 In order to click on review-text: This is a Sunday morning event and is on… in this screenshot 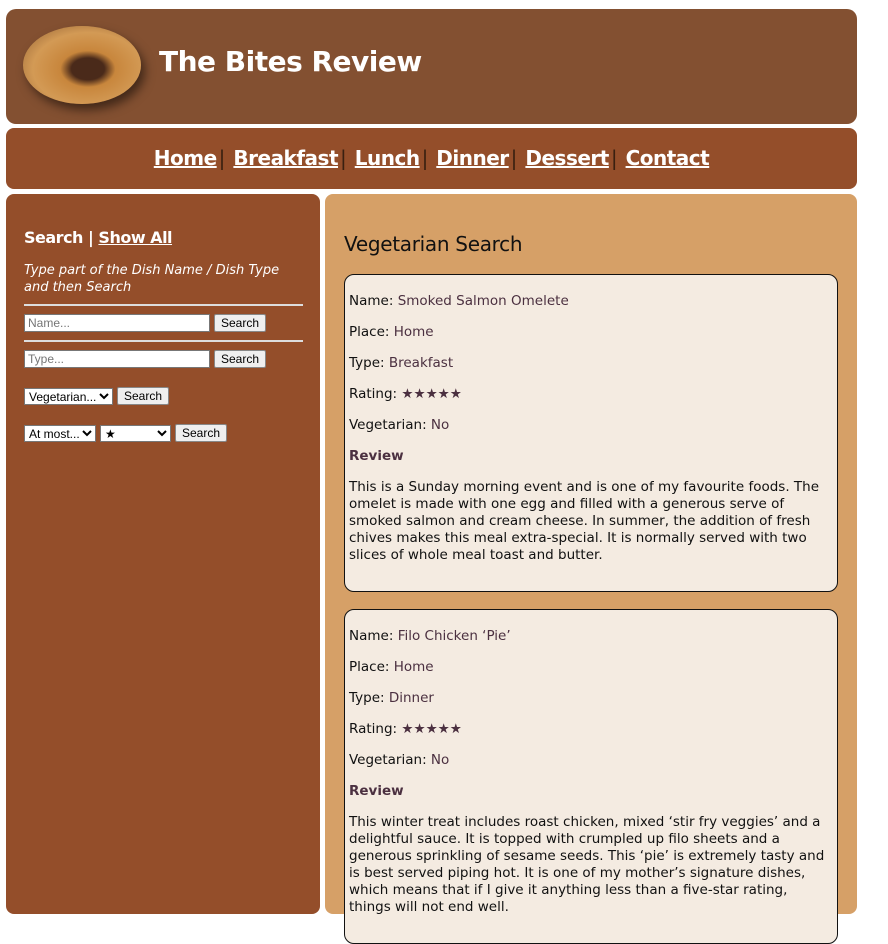, I will do `click(584, 521)`.